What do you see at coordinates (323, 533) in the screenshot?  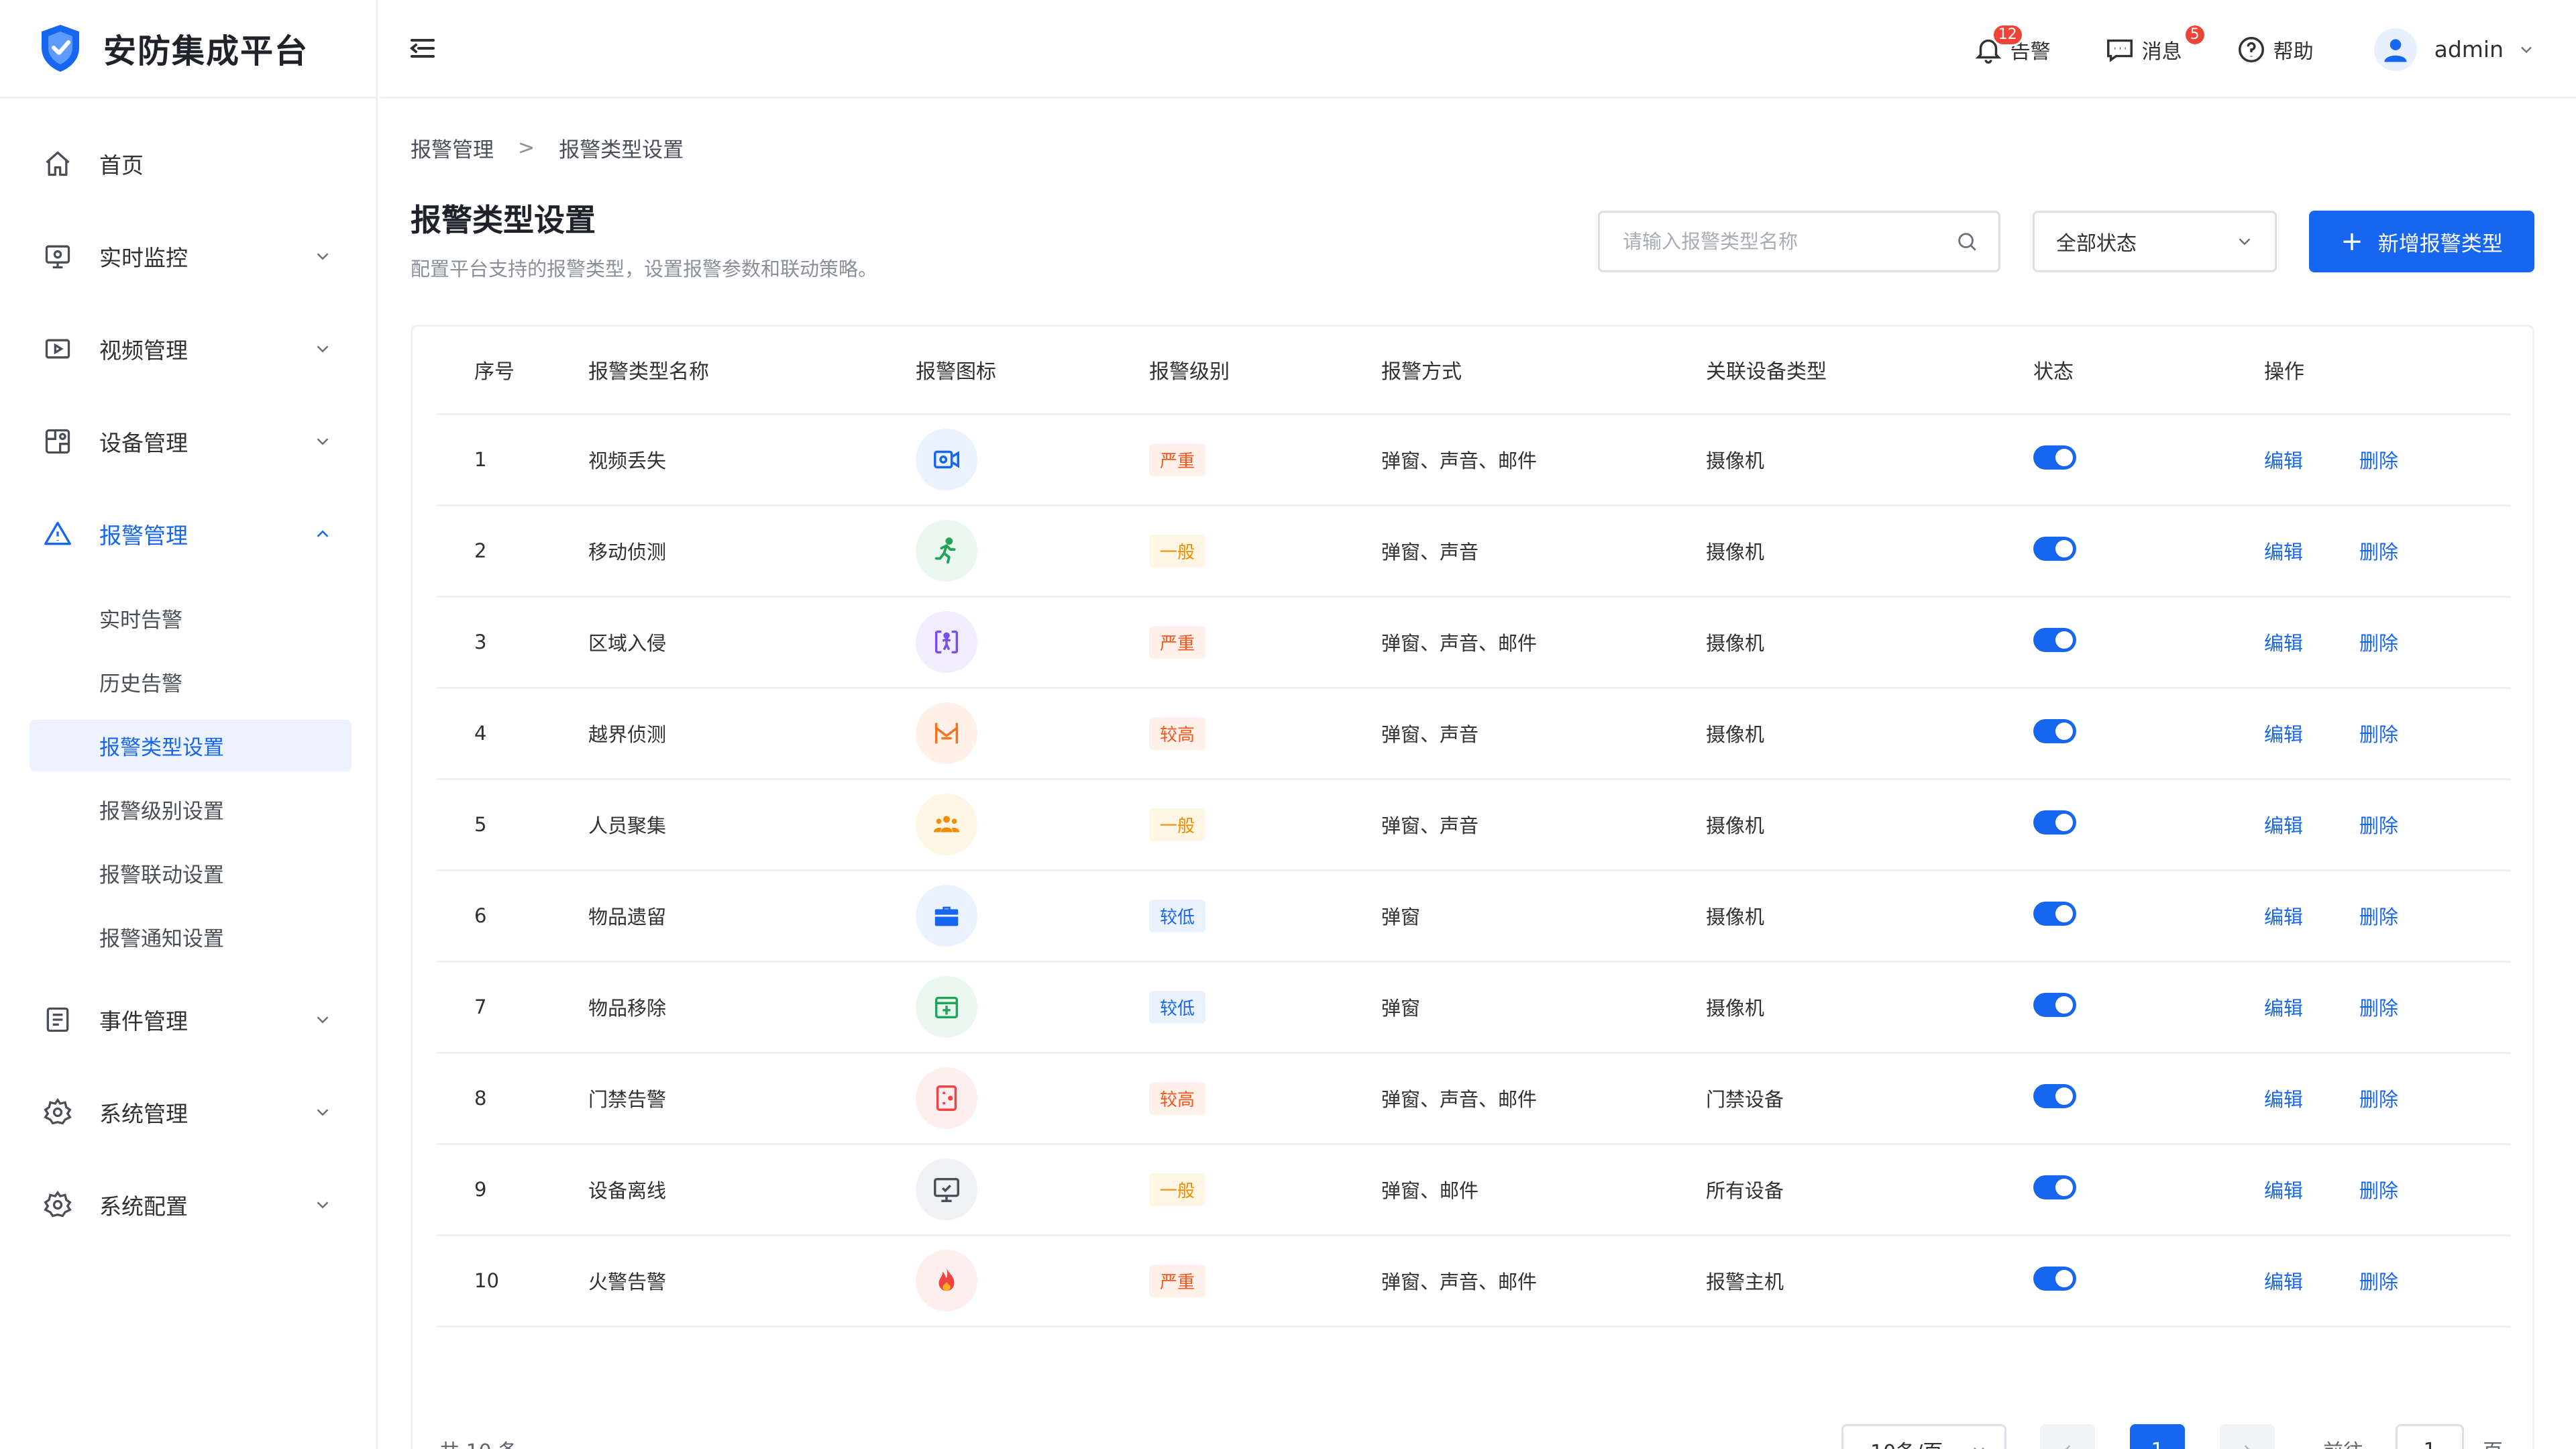 I see `chevron-up-icon` at bounding box center [323, 533].